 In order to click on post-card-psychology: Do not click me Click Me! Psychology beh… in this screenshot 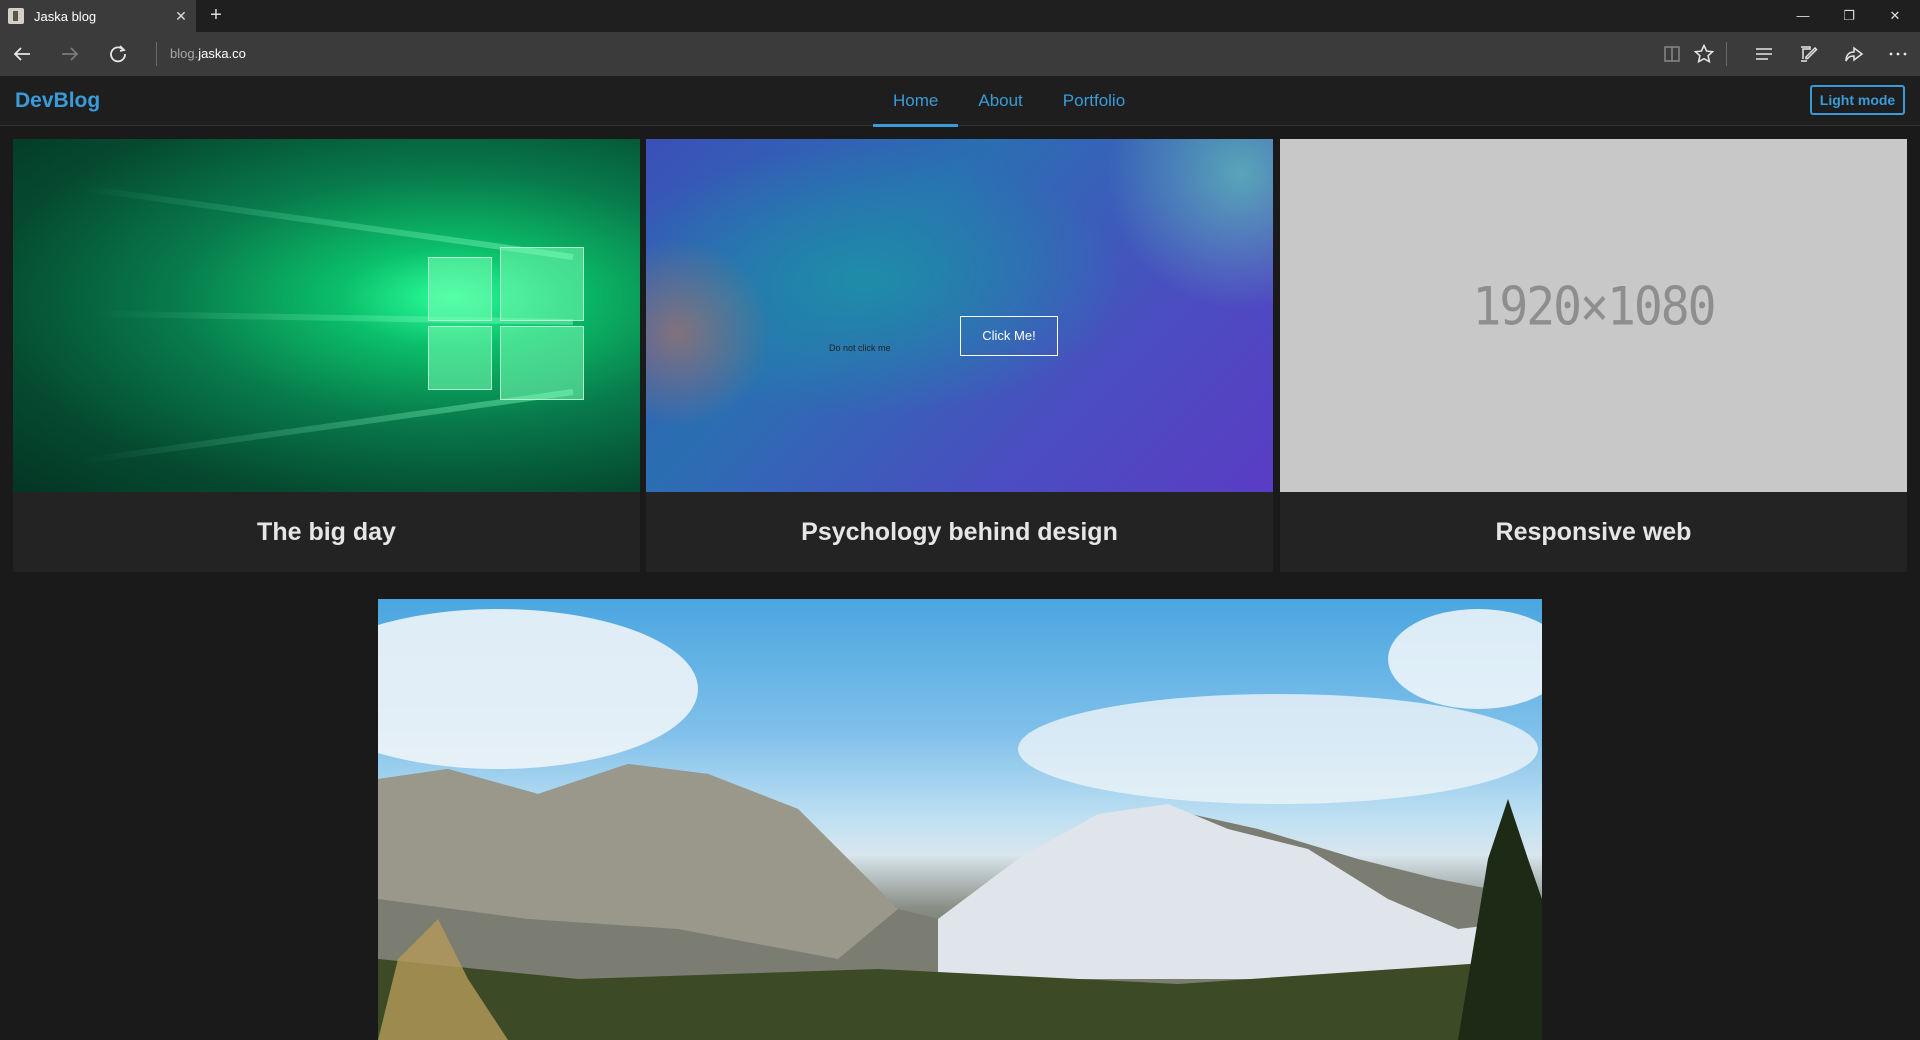, I will do `click(959, 355)`.